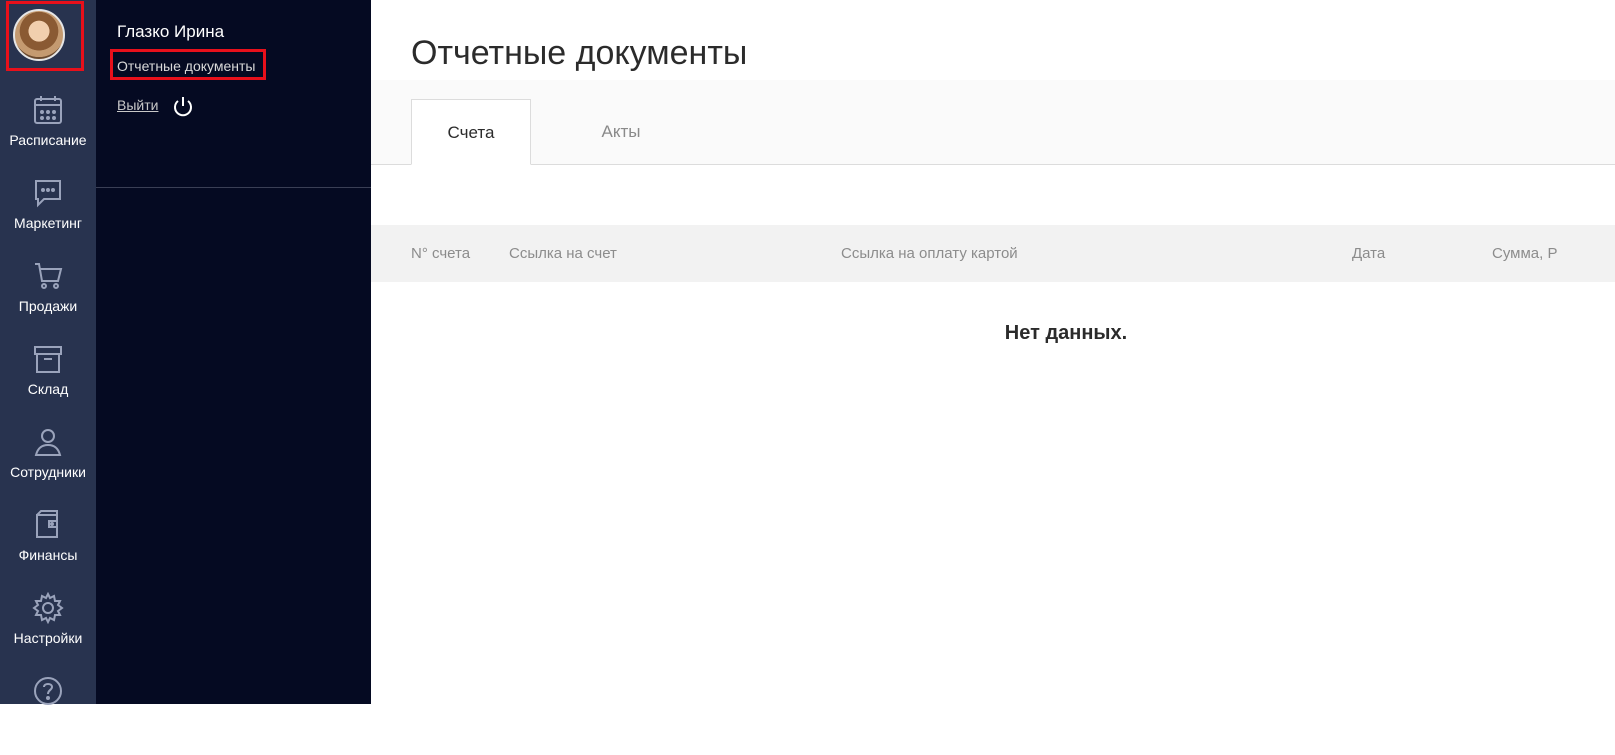 Image resolution: width=1615 pixels, height=755 pixels. Describe the element at coordinates (39, 35) in the screenshot. I see `avatar` at that location.